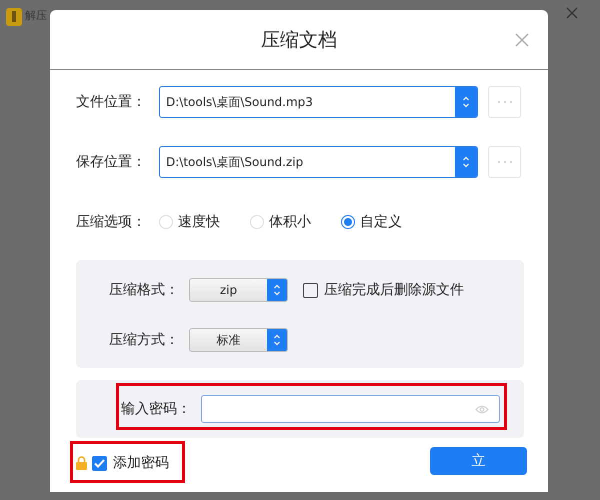 The width and height of the screenshot is (600, 500). Describe the element at coordinates (383, 290) in the screenshot. I see `delete-source-checkbox: 压缩完成后删除源文件` at that location.